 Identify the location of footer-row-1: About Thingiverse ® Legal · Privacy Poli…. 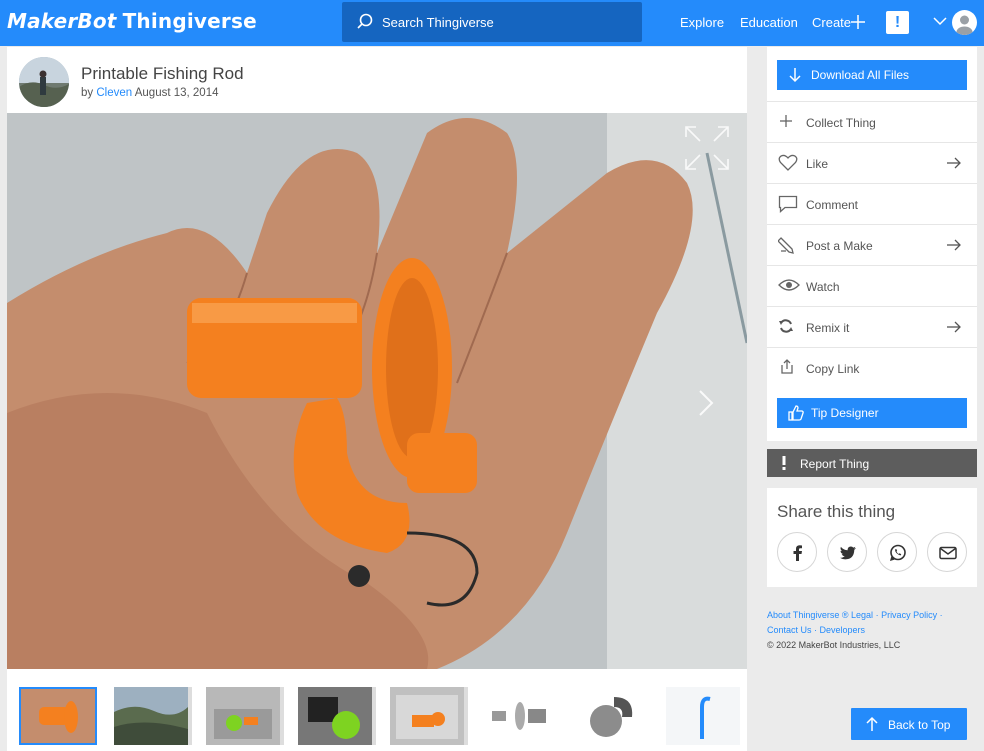
(872, 615).